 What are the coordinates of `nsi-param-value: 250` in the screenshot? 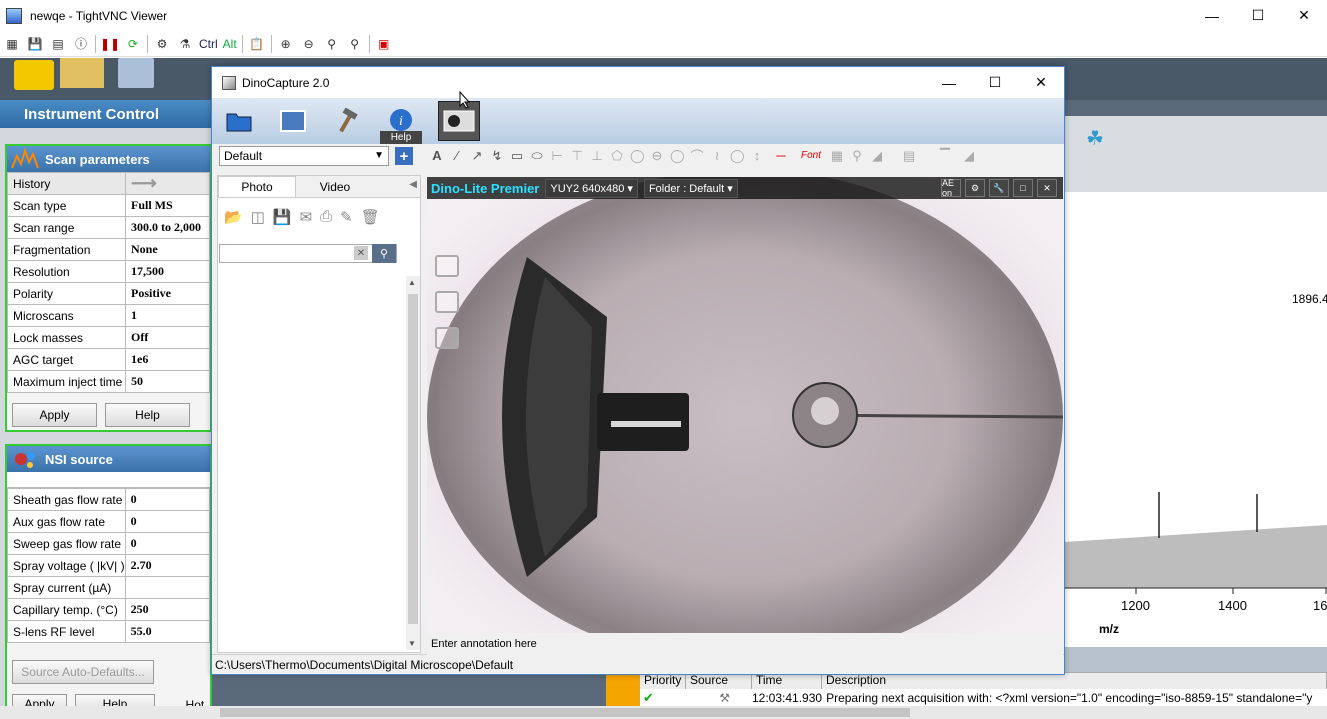 It's located at (167, 609).